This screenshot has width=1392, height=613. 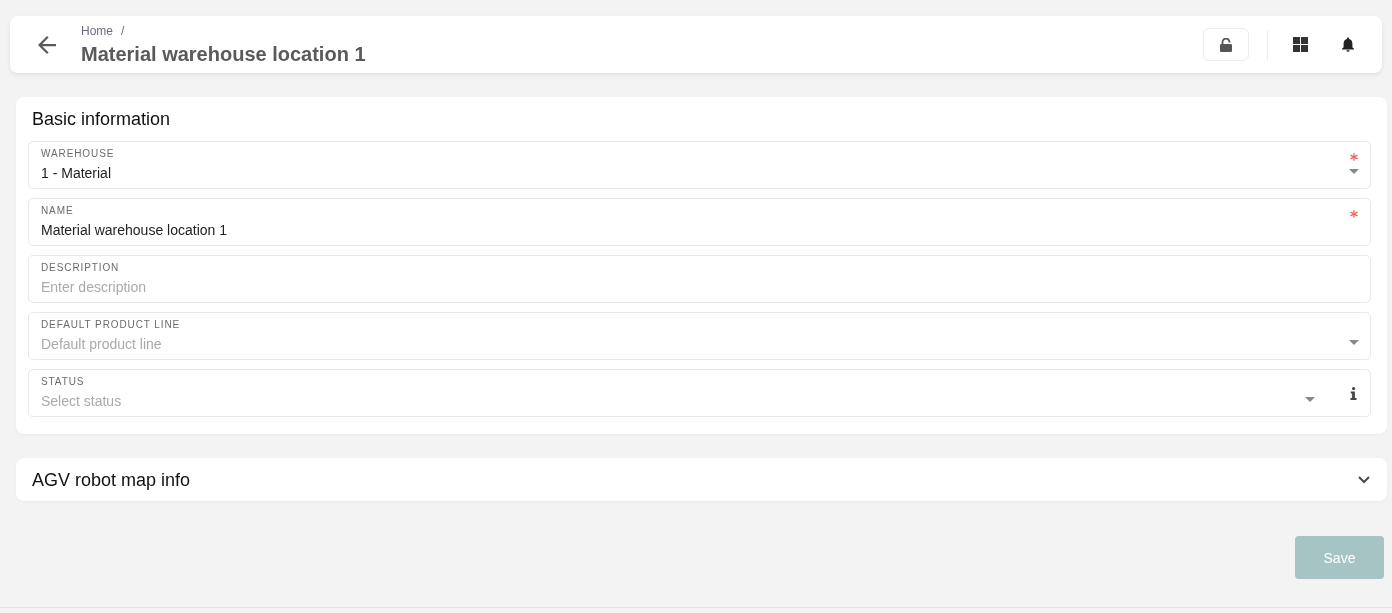 What do you see at coordinates (78, 154) in the screenshot?
I see `field-label: WAREHOUSE` at bounding box center [78, 154].